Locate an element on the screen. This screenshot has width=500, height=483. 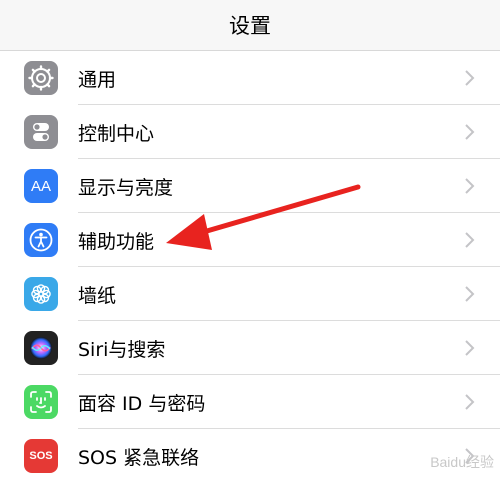
settings-label-general: 通用 is located at coordinates (97, 80).